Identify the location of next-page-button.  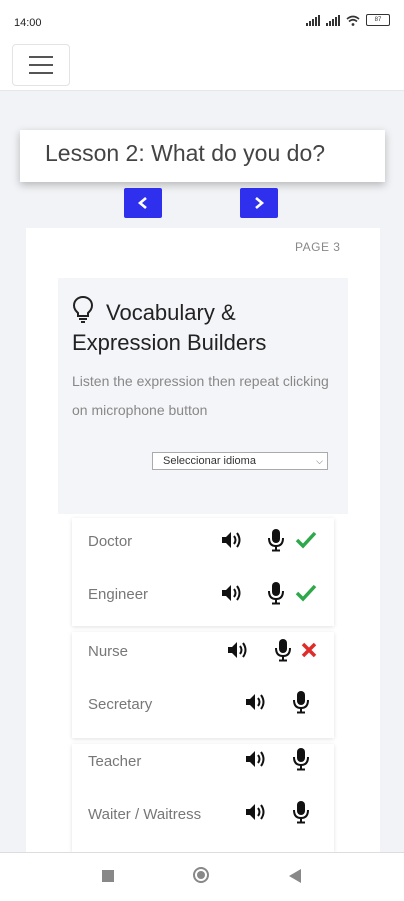
(259, 203).